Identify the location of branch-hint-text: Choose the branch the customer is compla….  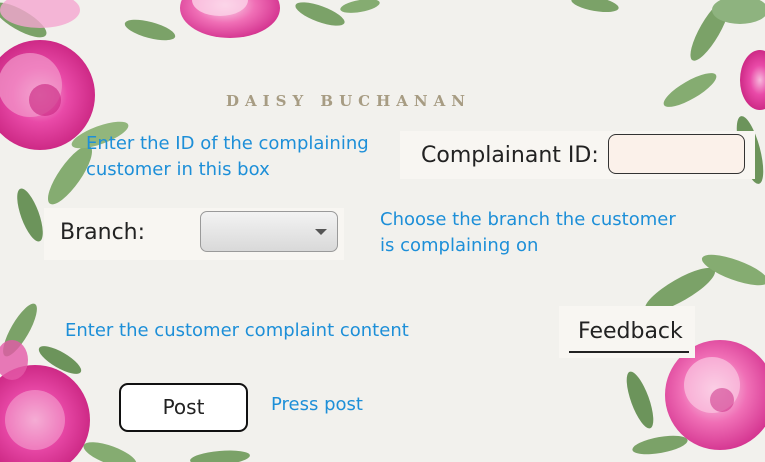
(528, 232).